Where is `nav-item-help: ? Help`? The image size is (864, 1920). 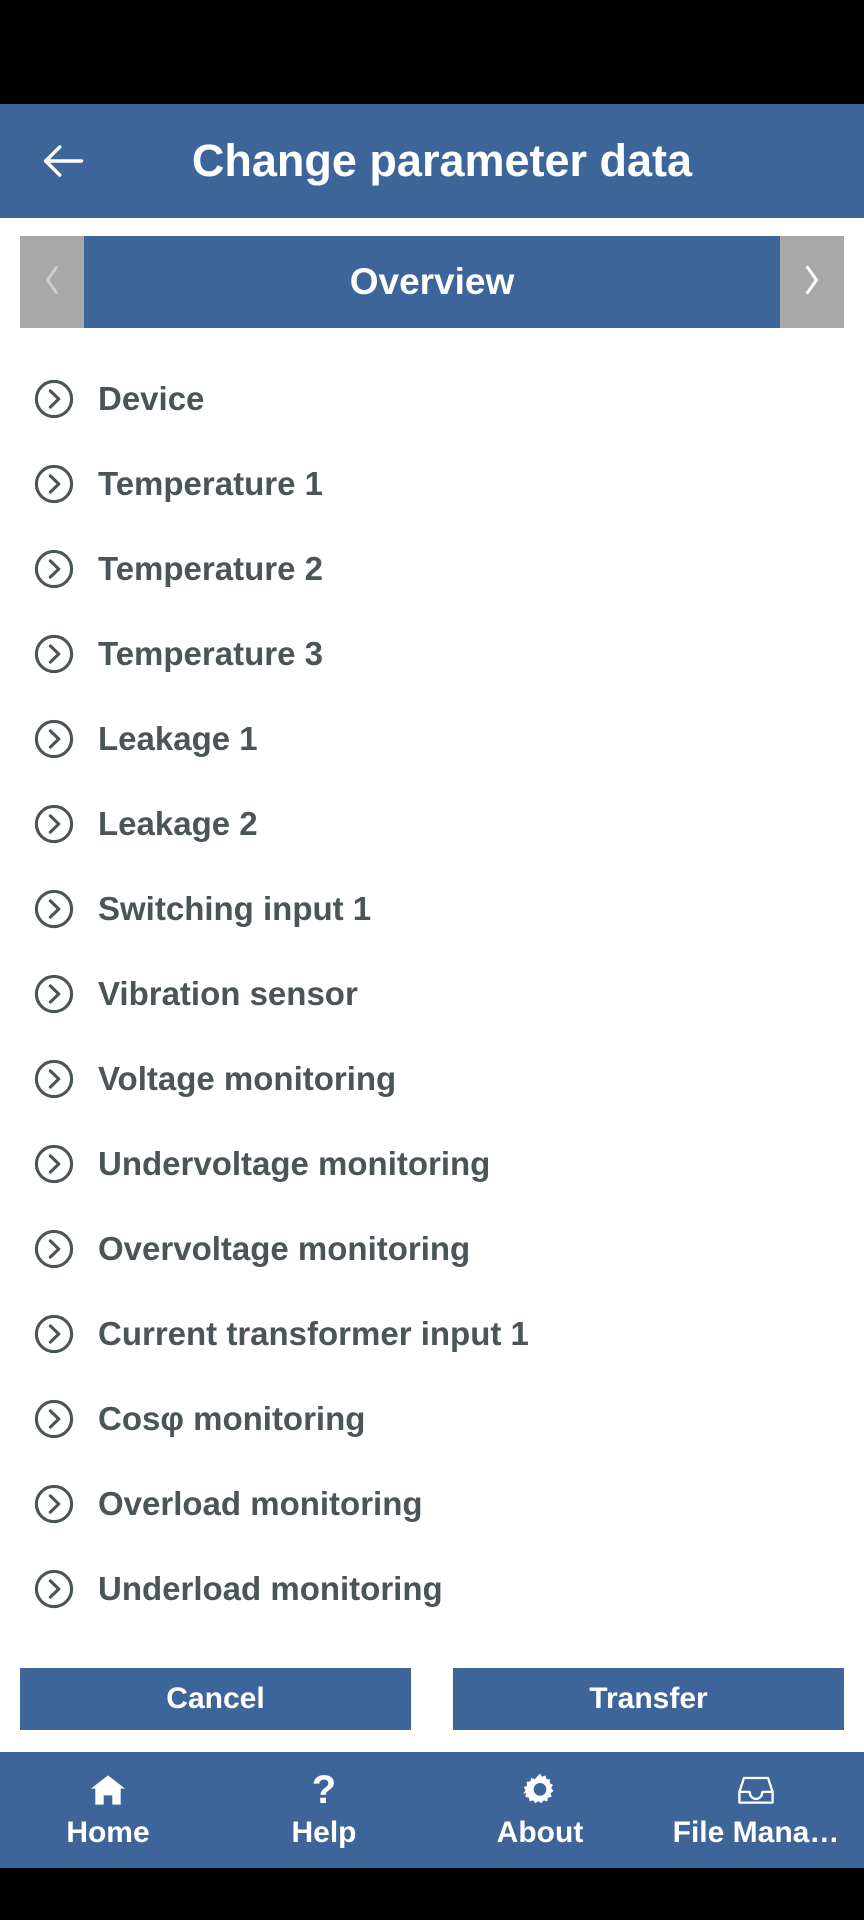
nav-item-help: ? Help is located at coordinates (324, 1810).